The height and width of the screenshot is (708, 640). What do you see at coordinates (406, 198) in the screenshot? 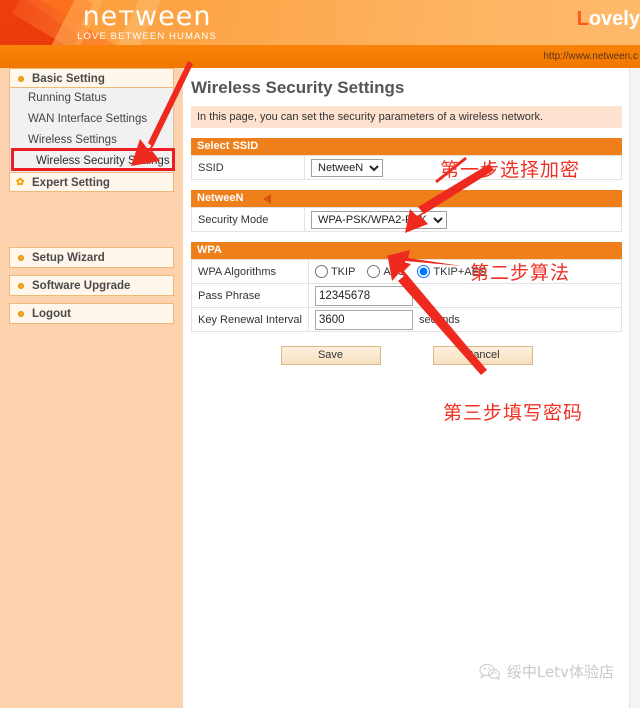
I see `section-header-ssid: NetweeN` at bounding box center [406, 198].